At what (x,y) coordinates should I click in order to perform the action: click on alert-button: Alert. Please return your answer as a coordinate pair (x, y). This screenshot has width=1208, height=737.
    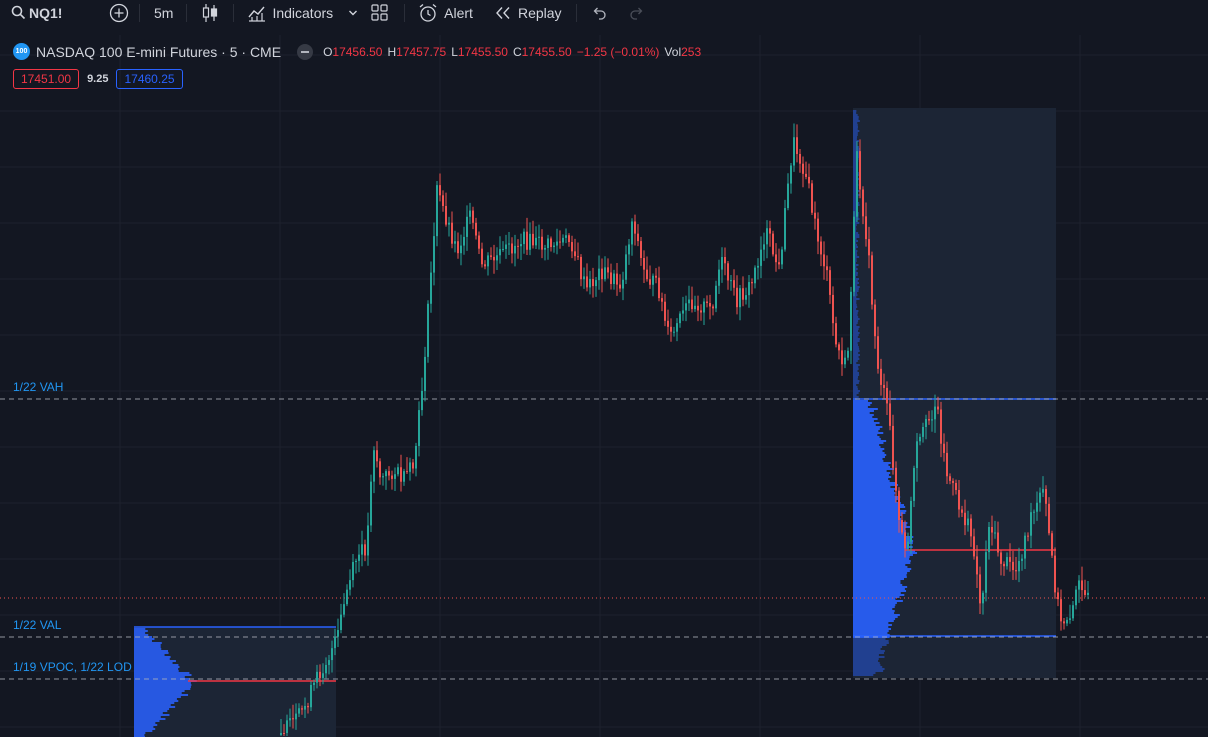
    Looking at the image, I should click on (444, 12).